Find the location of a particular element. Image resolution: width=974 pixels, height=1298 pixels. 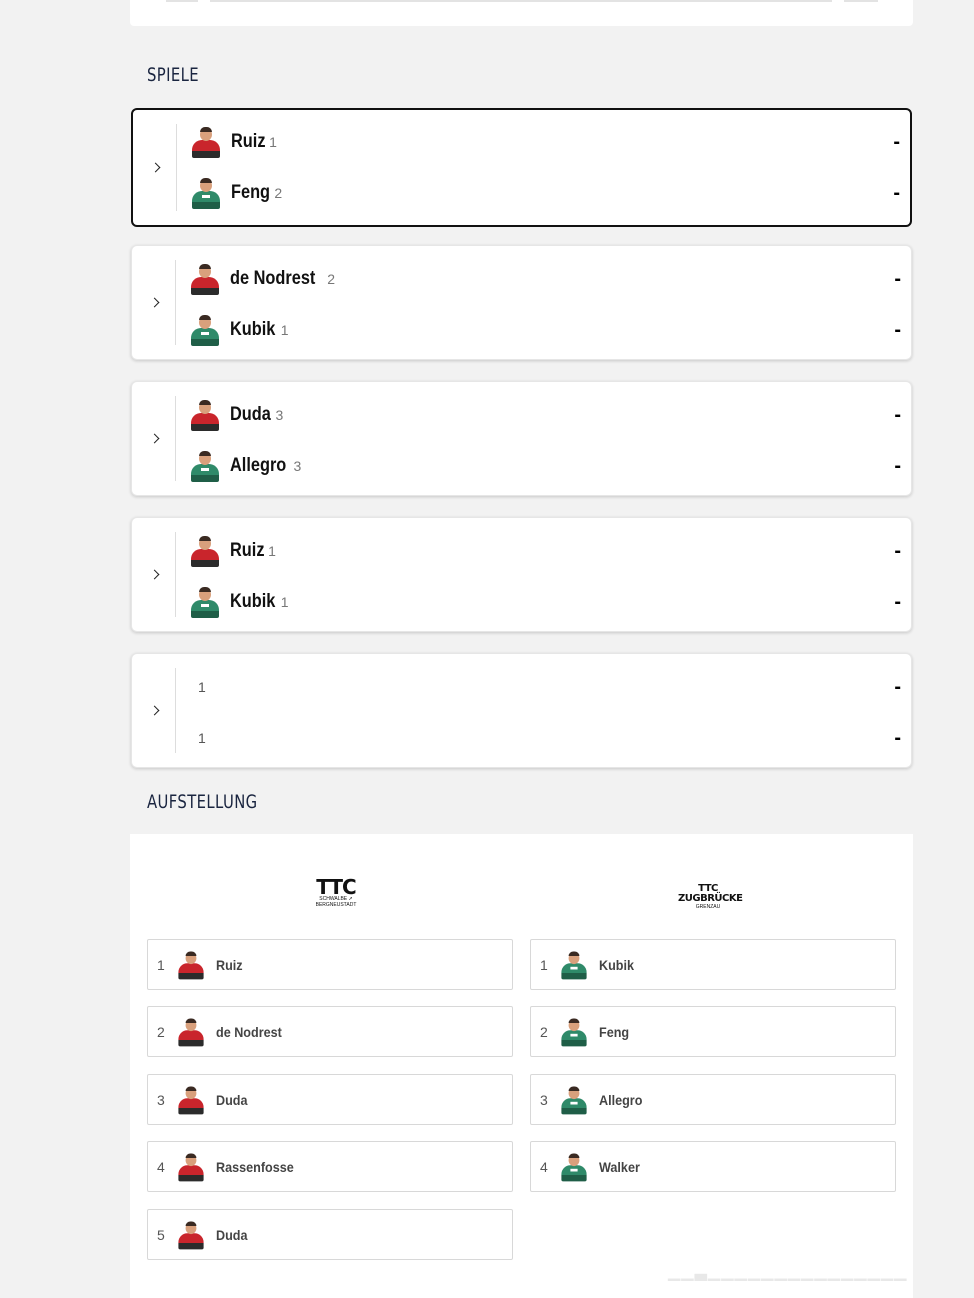

player-name: Allegro is located at coordinates (258, 465).